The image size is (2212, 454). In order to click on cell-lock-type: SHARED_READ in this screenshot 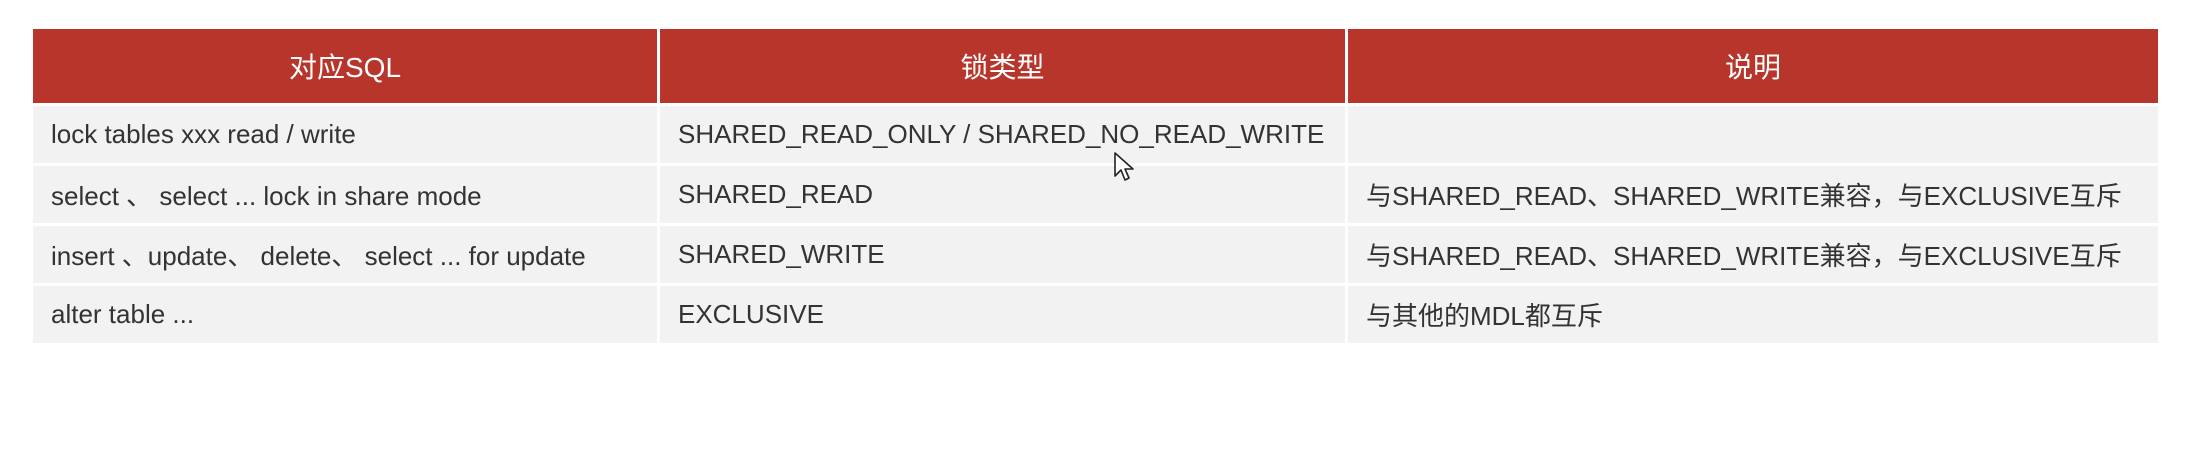, I will do `click(1002, 194)`.